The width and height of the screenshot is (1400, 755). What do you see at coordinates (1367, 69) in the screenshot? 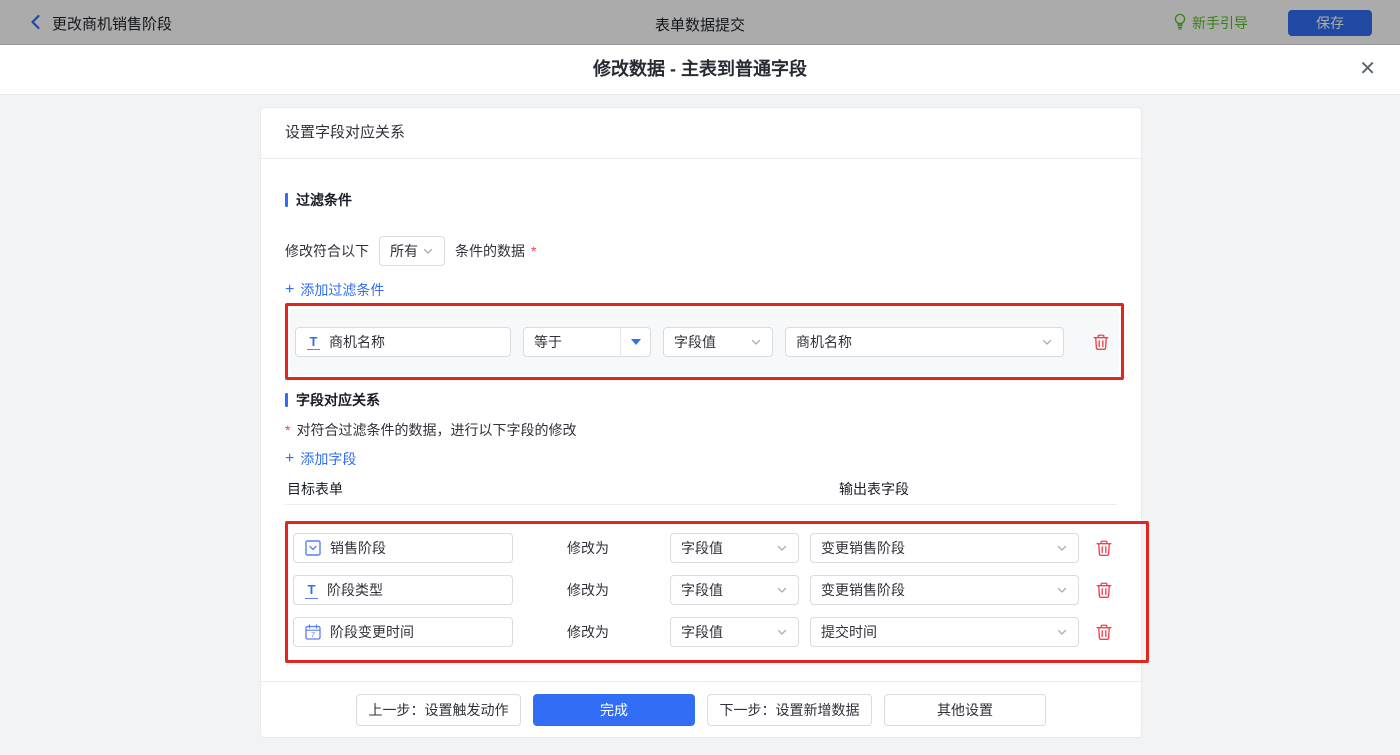
I see `close-icon: ✕` at bounding box center [1367, 69].